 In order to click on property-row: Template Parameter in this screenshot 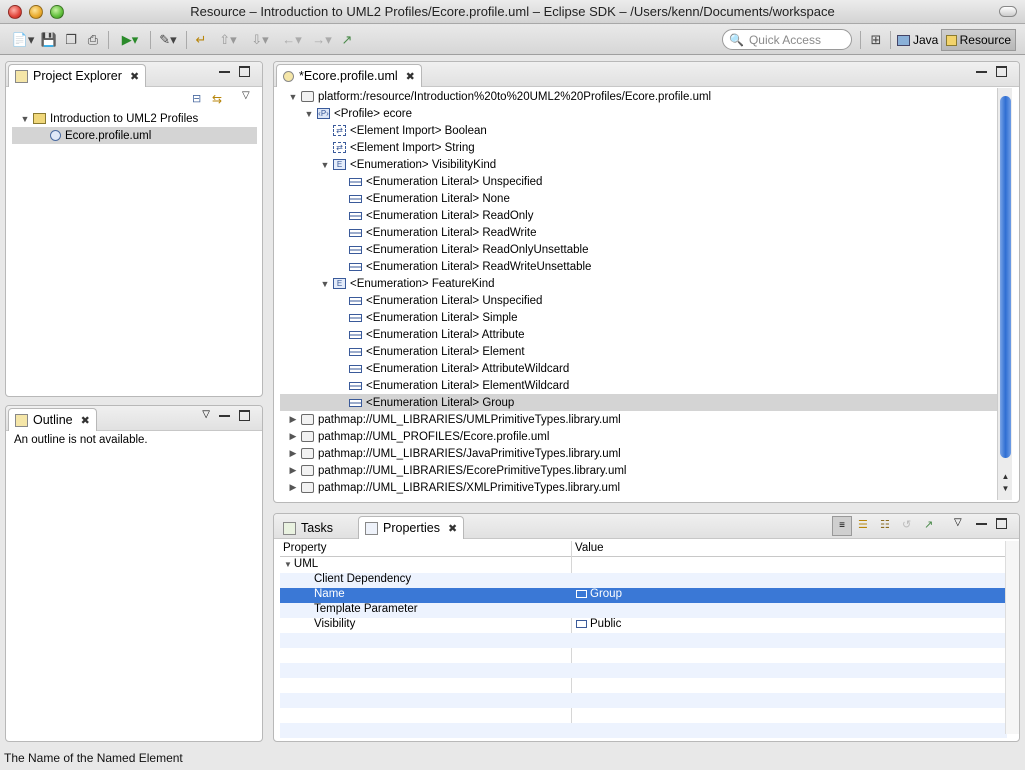, I will do `click(643, 610)`.